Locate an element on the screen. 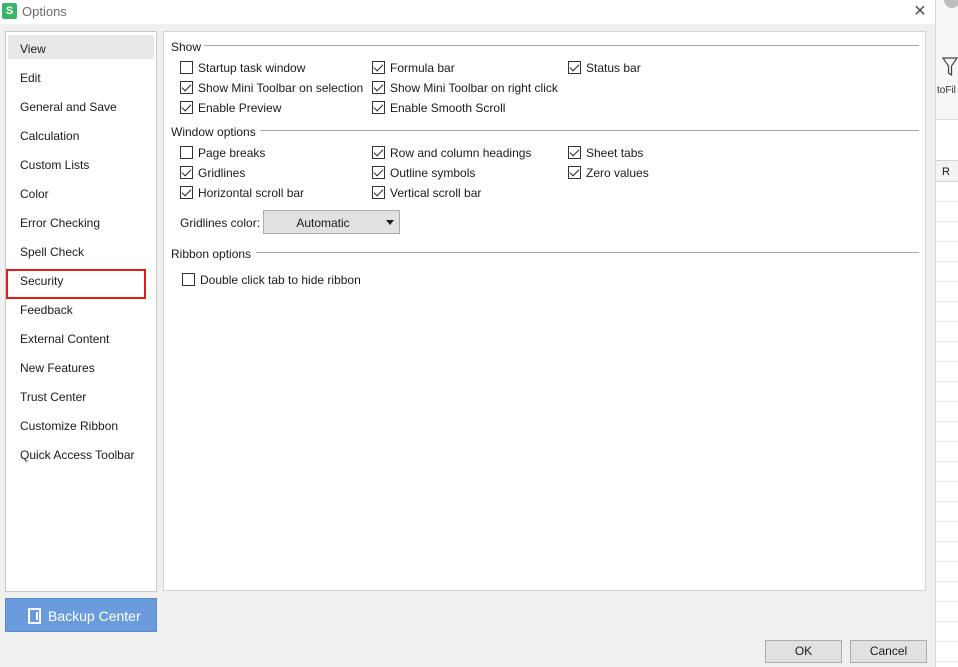 The height and width of the screenshot is (667, 958). gridlines-color-dropdown: Automatic is located at coordinates (331, 222).